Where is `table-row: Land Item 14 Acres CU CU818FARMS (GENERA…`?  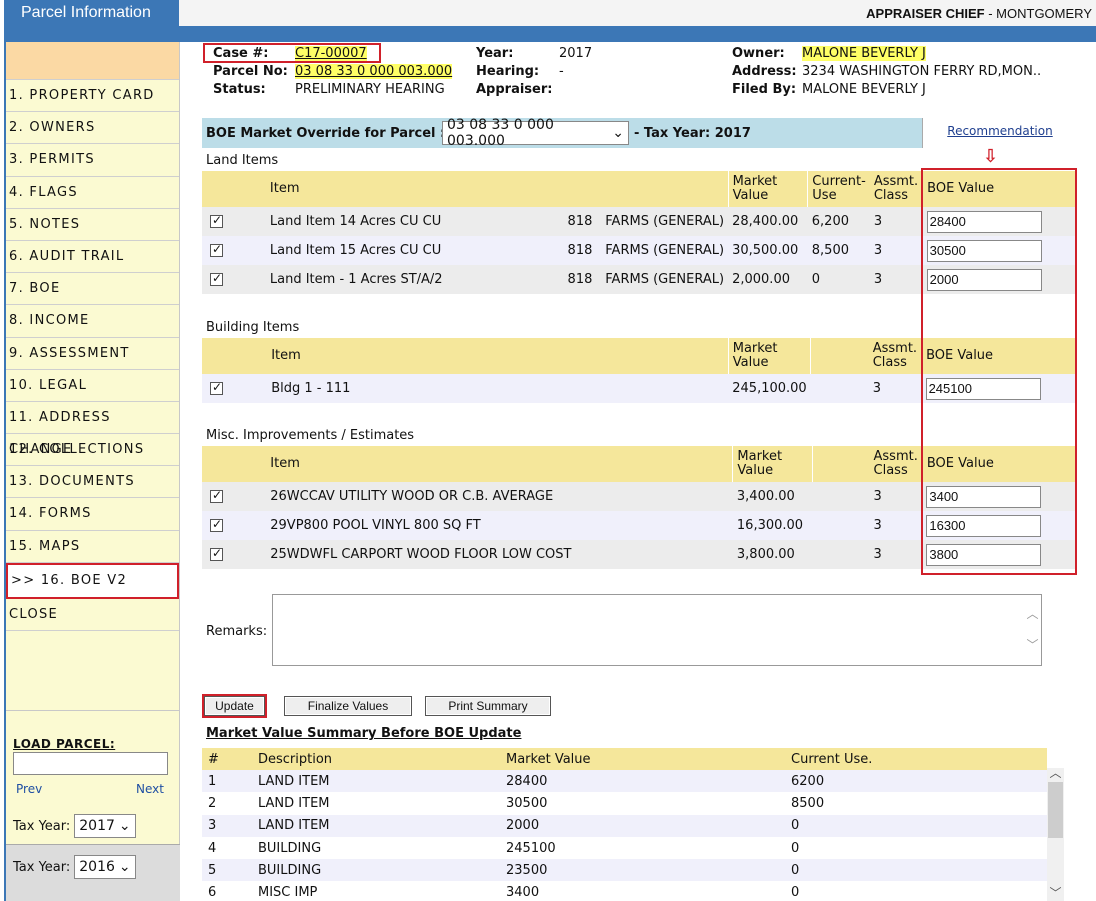
table-row: Land Item 14 Acres CU CU818FARMS (GENERA… is located at coordinates (639, 221).